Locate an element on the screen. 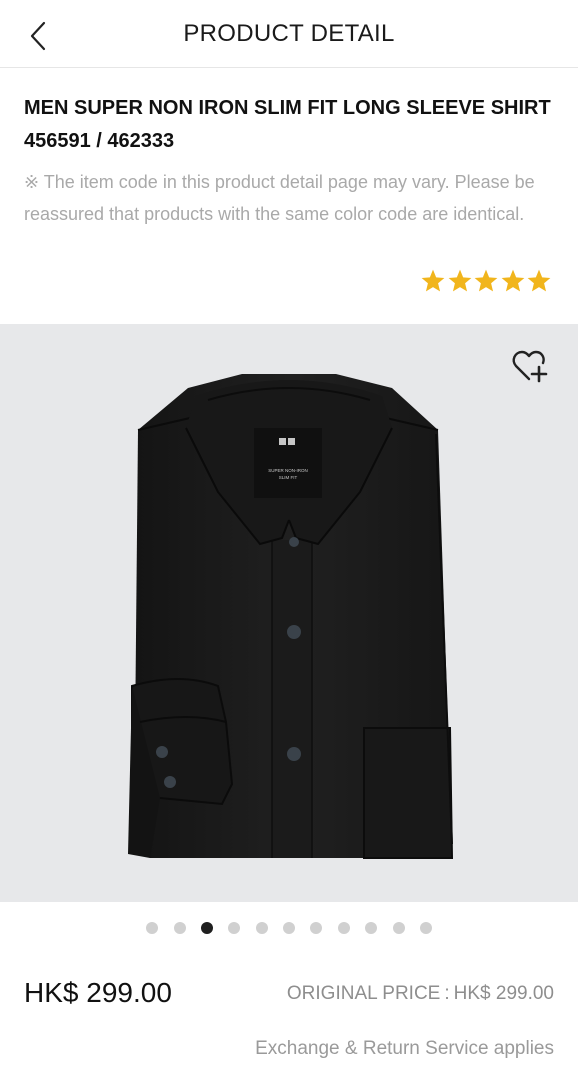 This screenshot has height=1080, width=578. original-price: ORIGINAL PRICE: HK$ 299.00 is located at coordinates (420, 994).